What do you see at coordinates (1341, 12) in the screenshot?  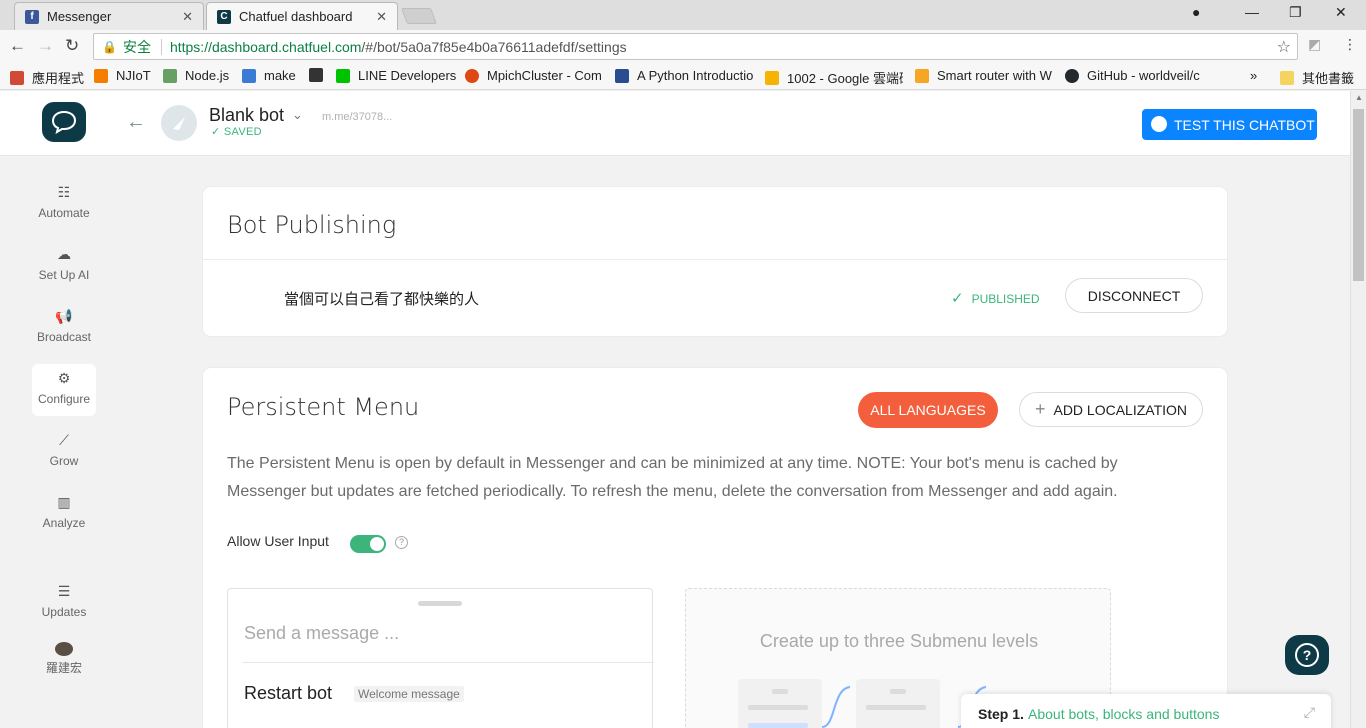 I see `window-close-icon: ✕` at bounding box center [1341, 12].